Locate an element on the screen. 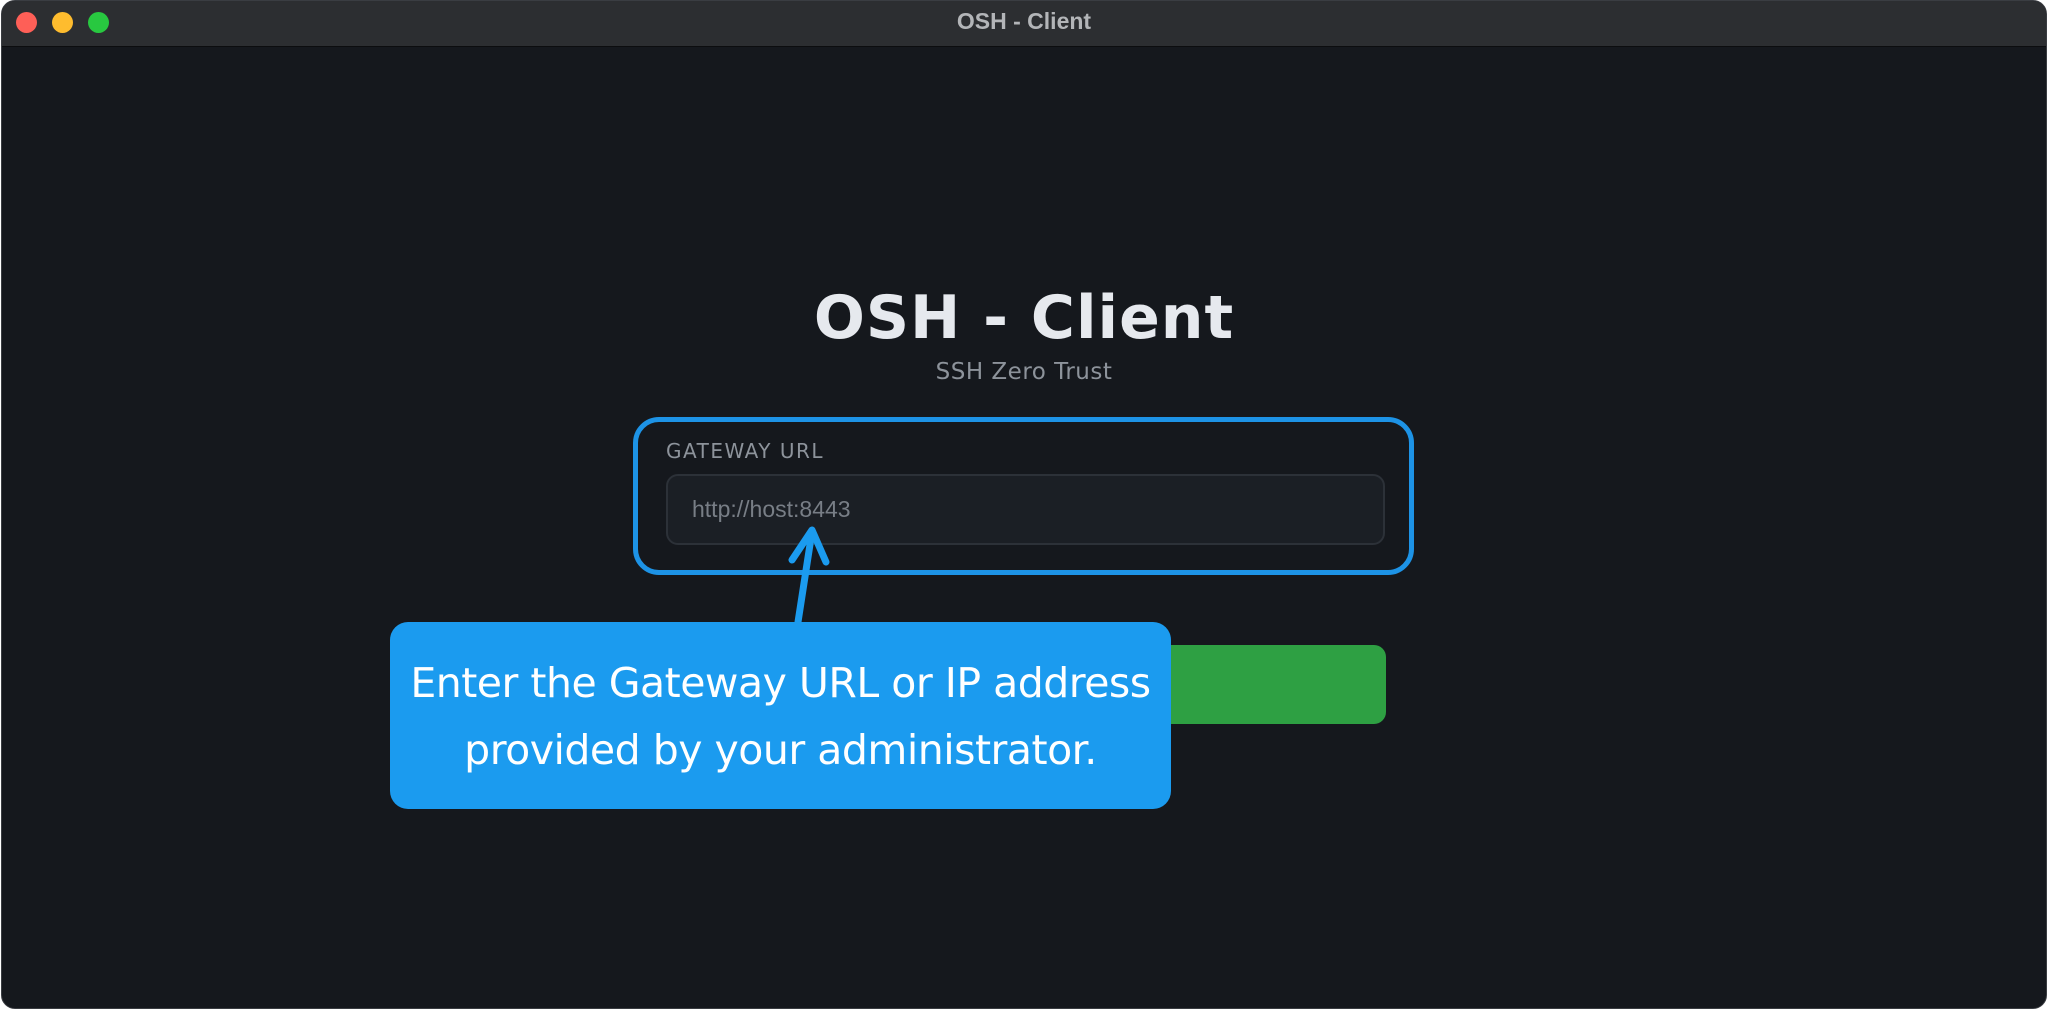 This screenshot has width=2048, height=1010. connect-button is located at coordinates (1262, 684).